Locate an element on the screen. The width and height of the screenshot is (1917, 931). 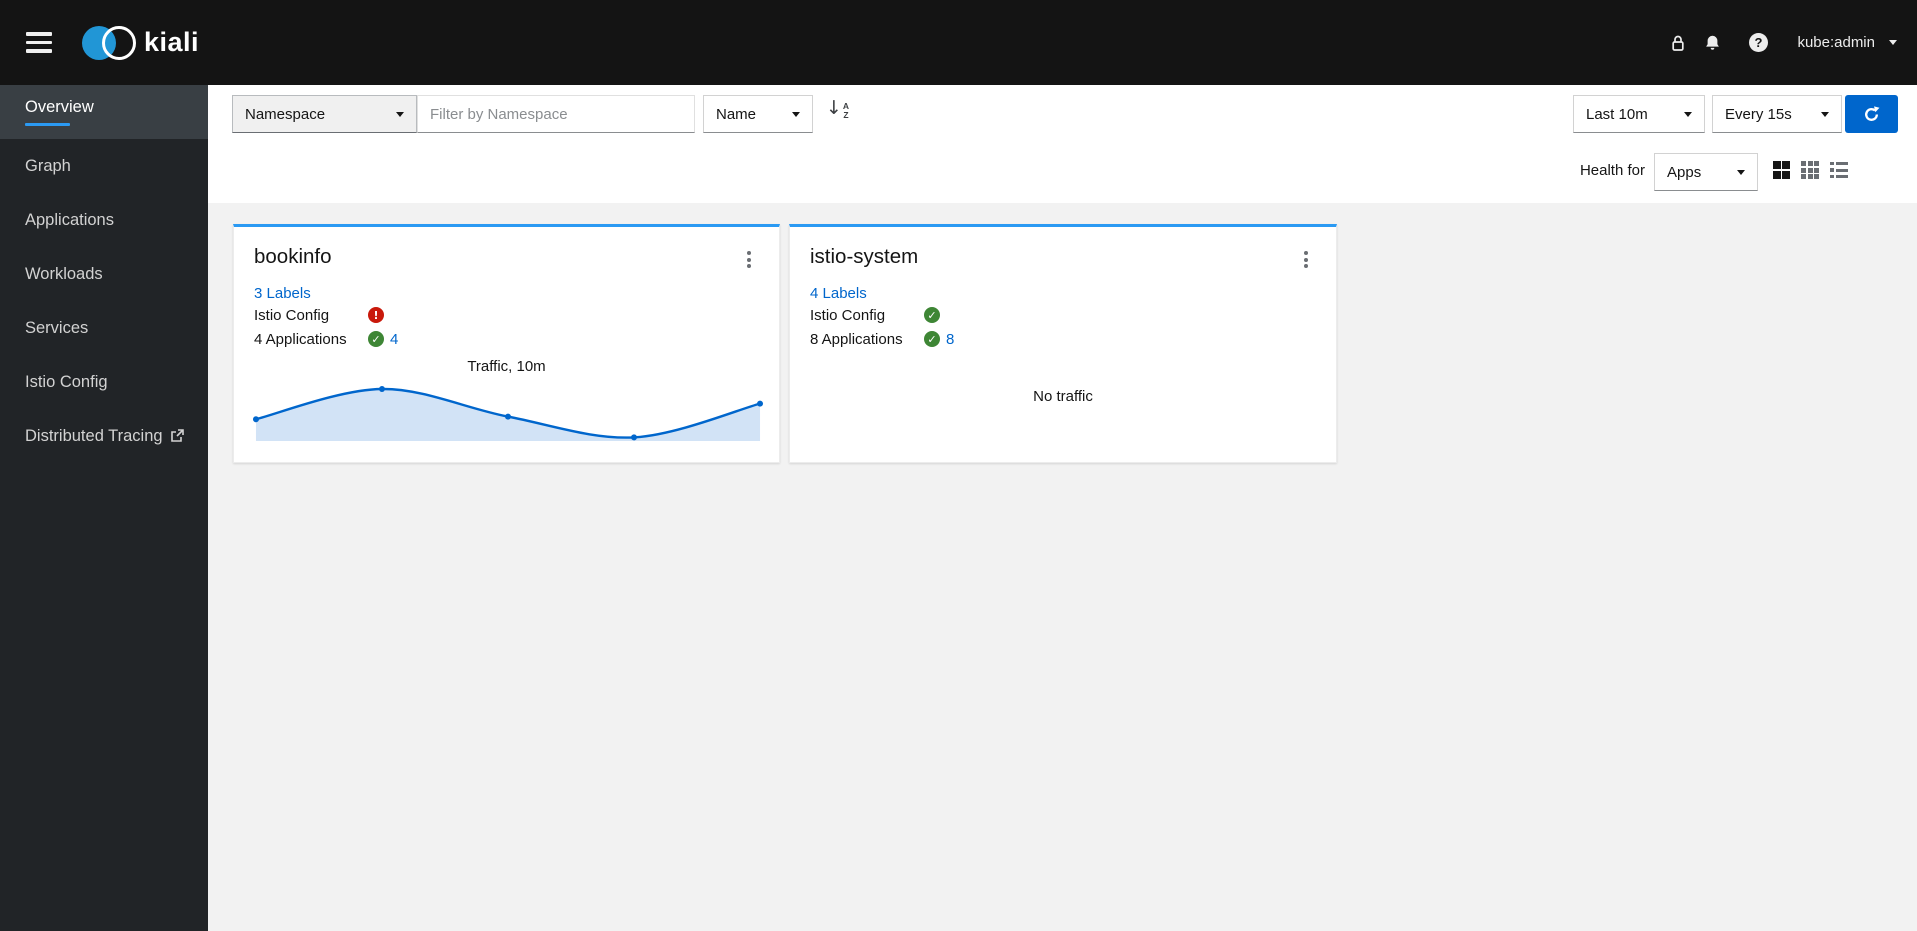
hamburger-icon is located at coordinates (39, 34).